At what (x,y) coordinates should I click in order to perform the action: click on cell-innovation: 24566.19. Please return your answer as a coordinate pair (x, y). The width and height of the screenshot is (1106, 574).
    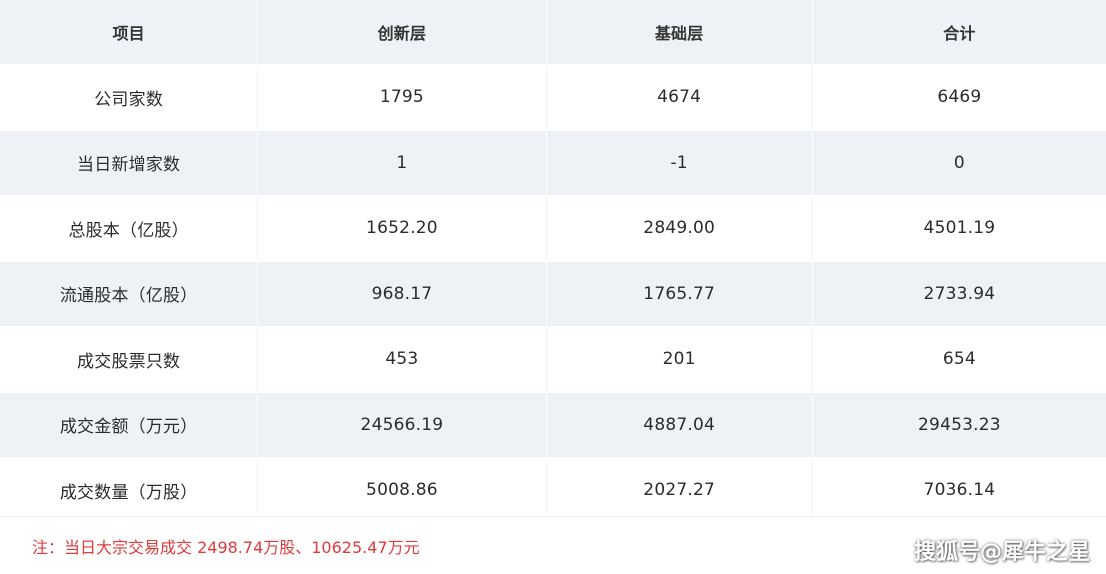
    Looking at the image, I should click on (401, 424).